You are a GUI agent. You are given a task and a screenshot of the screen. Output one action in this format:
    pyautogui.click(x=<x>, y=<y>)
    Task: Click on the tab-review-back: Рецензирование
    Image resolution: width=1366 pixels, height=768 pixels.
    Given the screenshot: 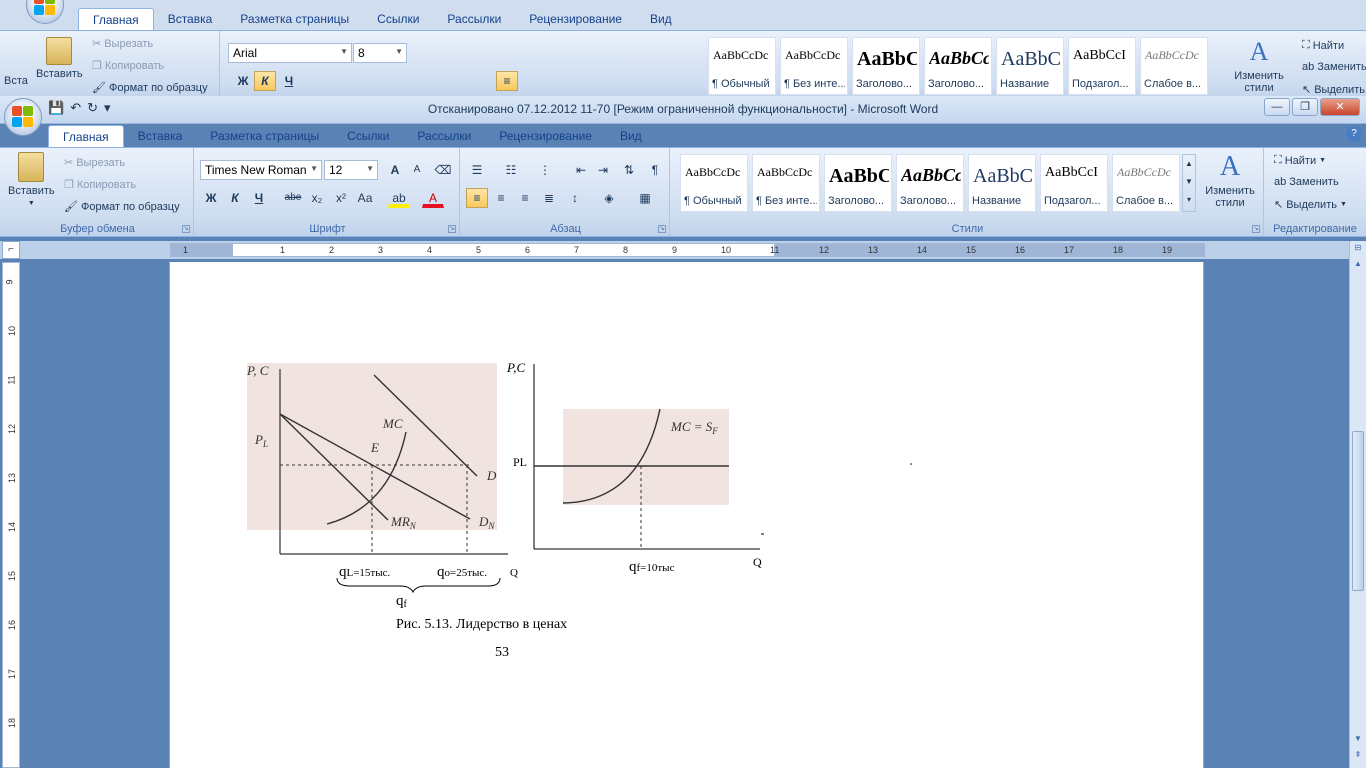 What is the action you would take?
    pyautogui.click(x=575, y=19)
    